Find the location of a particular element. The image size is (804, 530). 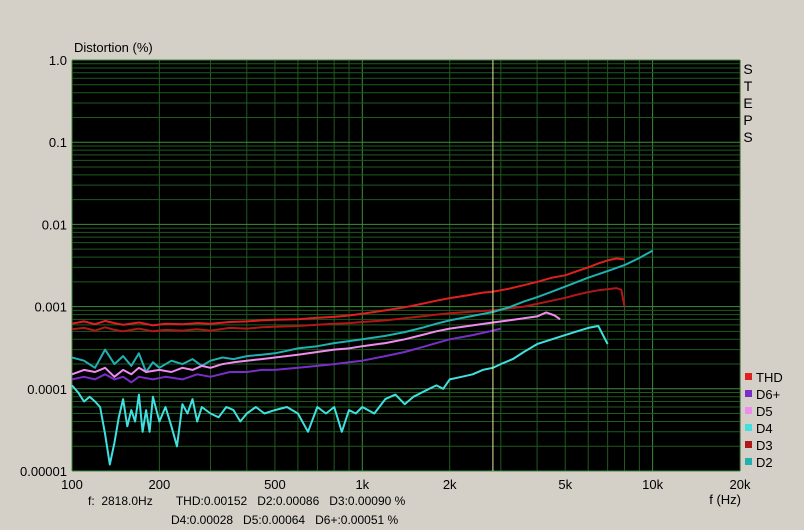

y-tick-label: 0.0001 is located at coordinates (47, 389).